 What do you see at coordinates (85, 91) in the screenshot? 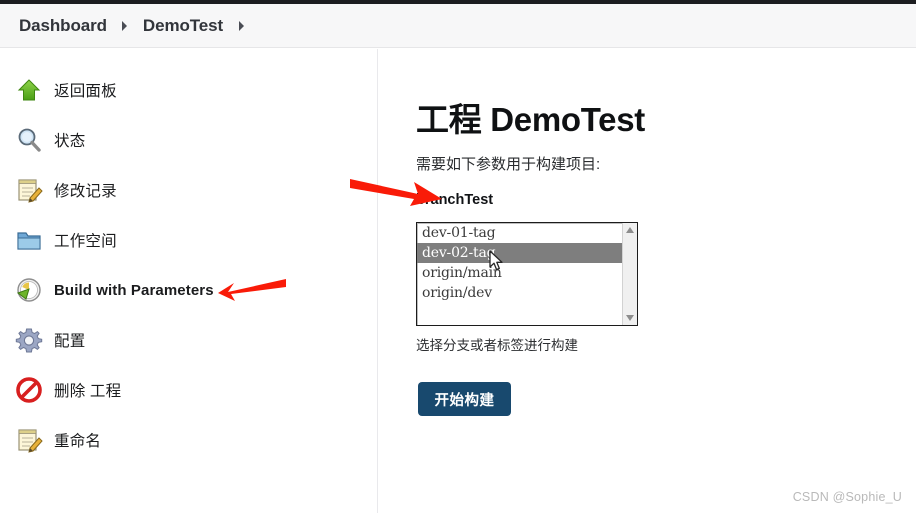
I see `sidebar-item-label: 返回面板` at bounding box center [85, 91].